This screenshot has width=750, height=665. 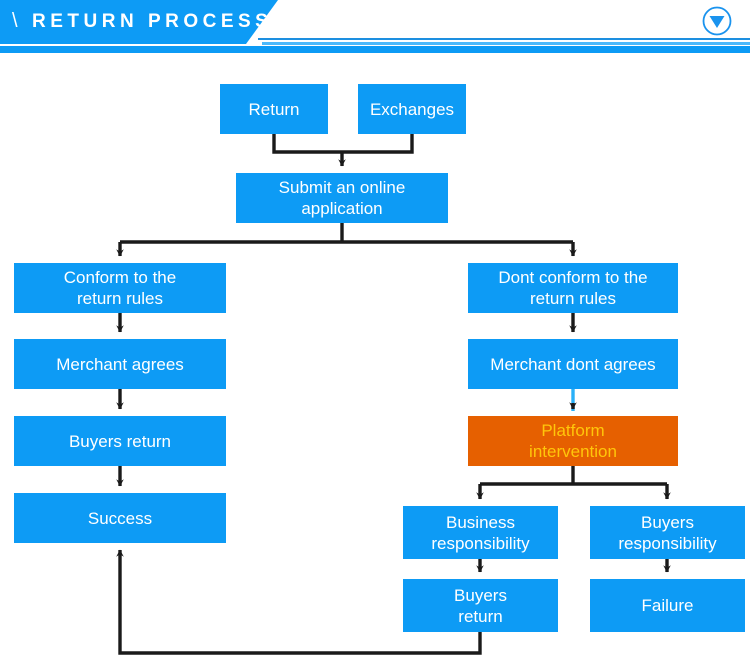 I want to click on node-business-responsibility: Business responsibility, so click(x=480, y=532).